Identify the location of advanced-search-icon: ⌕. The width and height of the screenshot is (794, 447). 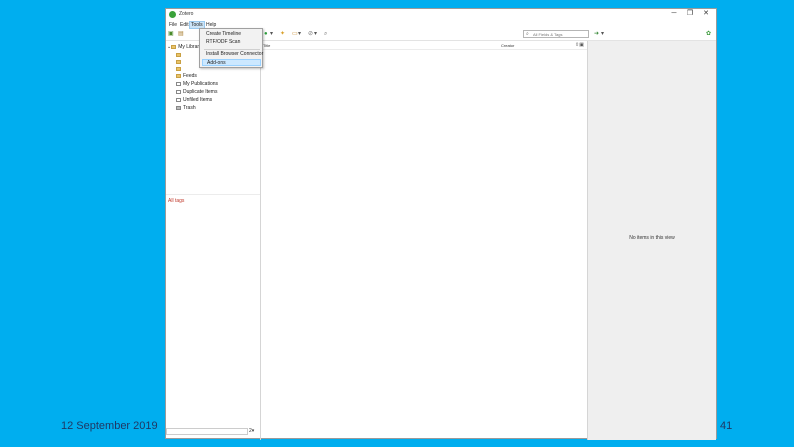
(325, 34).